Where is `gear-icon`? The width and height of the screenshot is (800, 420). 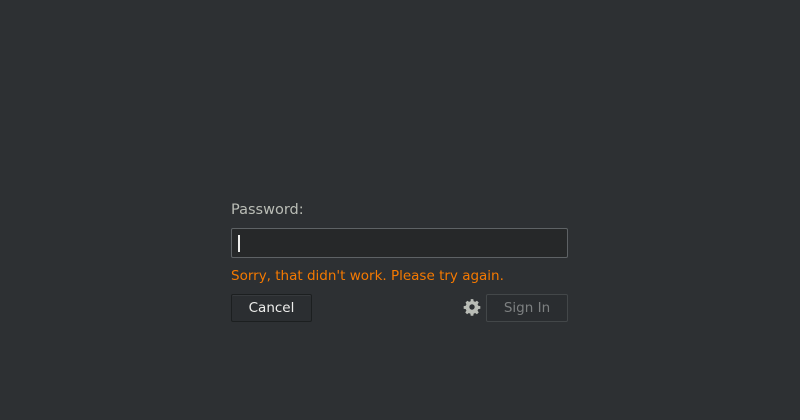 gear-icon is located at coordinates (472, 307).